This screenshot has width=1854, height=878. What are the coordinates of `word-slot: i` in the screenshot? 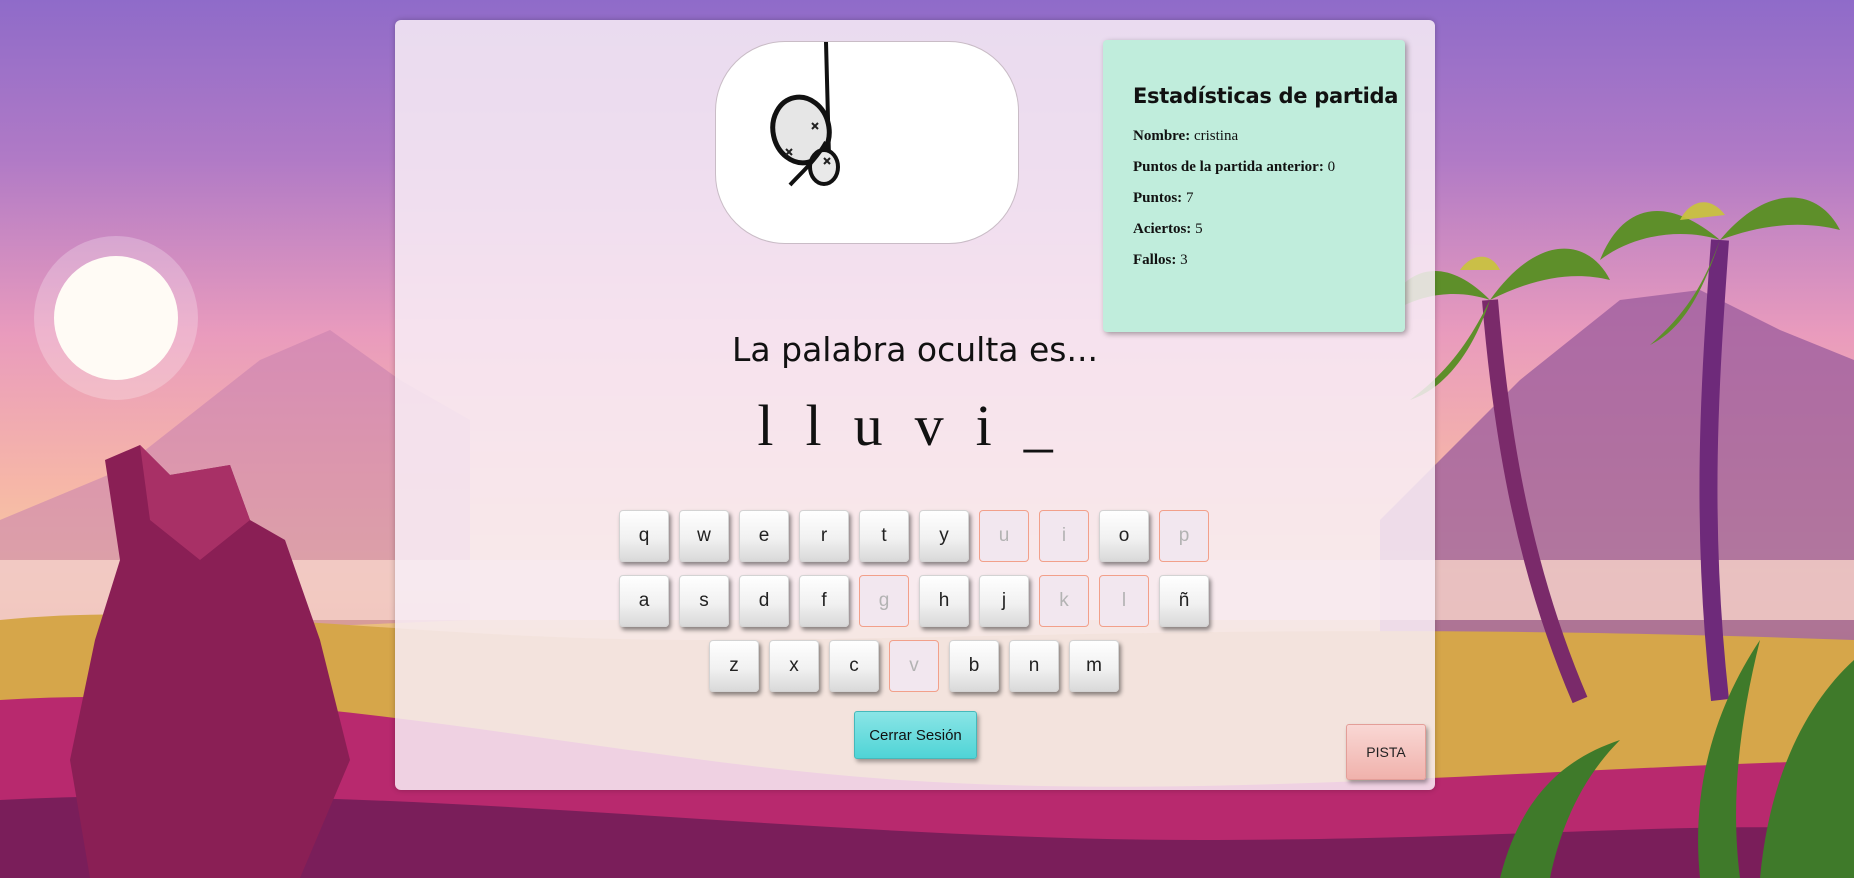 It's located at (993, 425).